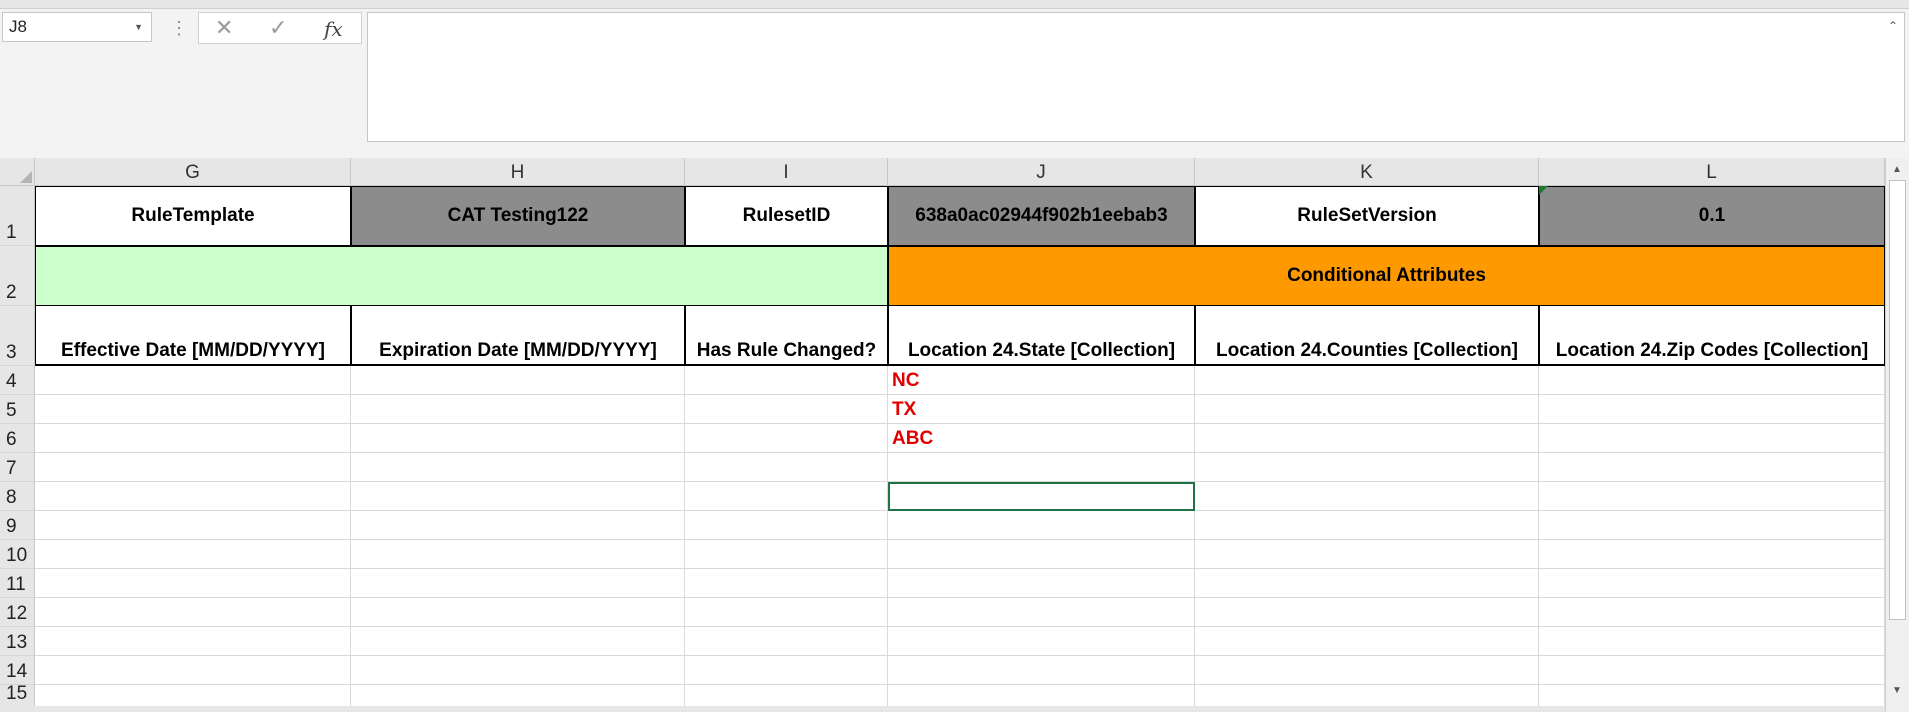 This screenshot has height=712, width=1909. What do you see at coordinates (17, 172) in the screenshot?
I see `select-all-button` at bounding box center [17, 172].